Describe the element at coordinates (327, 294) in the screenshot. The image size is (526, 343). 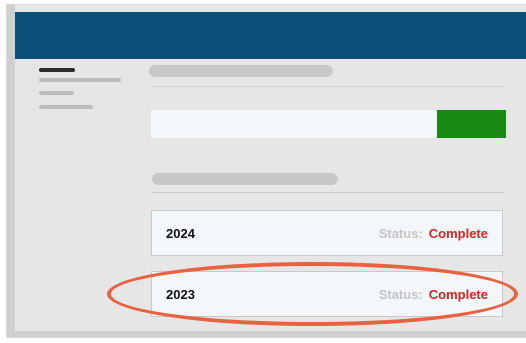
I see `record-card-2023: 2023 Status: Complete` at that location.